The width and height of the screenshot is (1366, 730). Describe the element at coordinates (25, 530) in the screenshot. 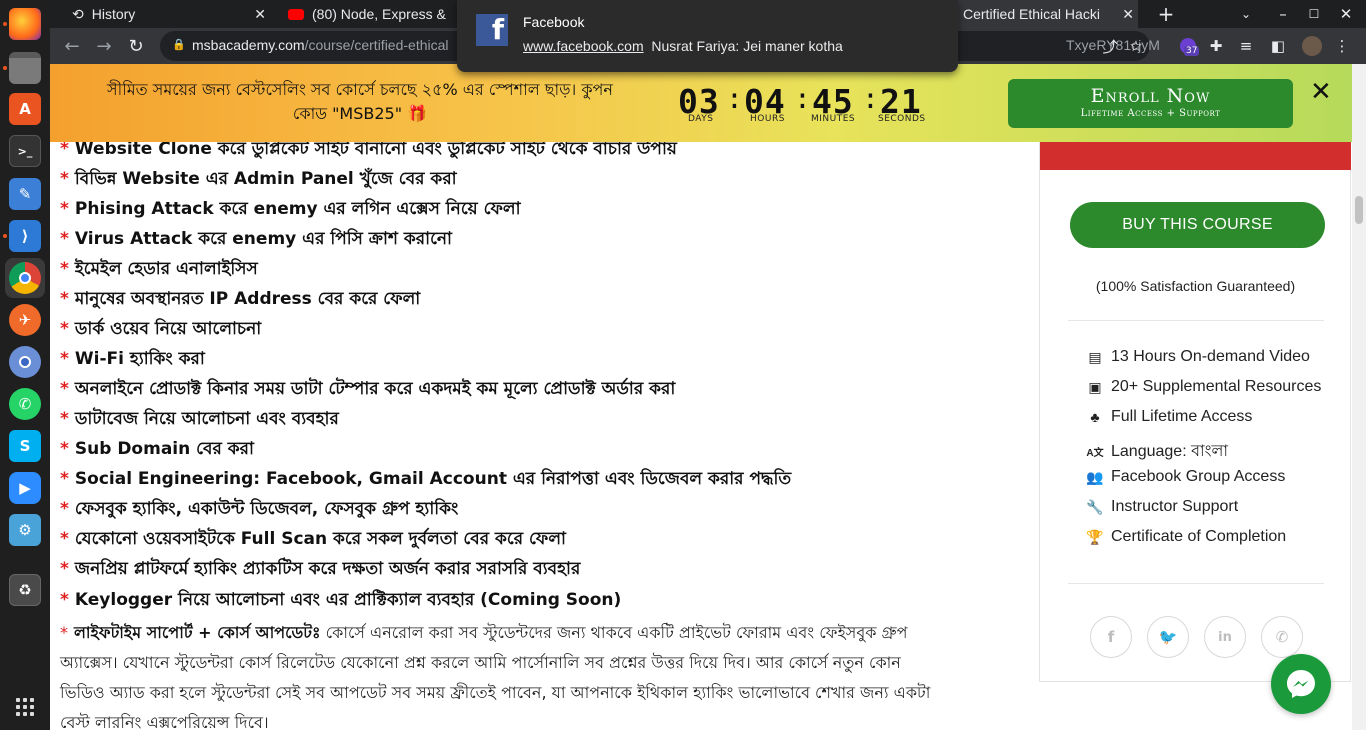

I see `remmina-icon: ⚙` at that location.